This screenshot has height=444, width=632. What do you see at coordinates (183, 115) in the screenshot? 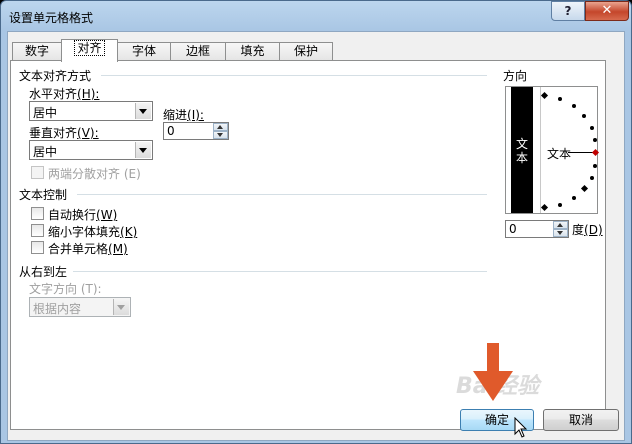
I see `indent-label: 缩进(I):` at bounding box center [183, 115].